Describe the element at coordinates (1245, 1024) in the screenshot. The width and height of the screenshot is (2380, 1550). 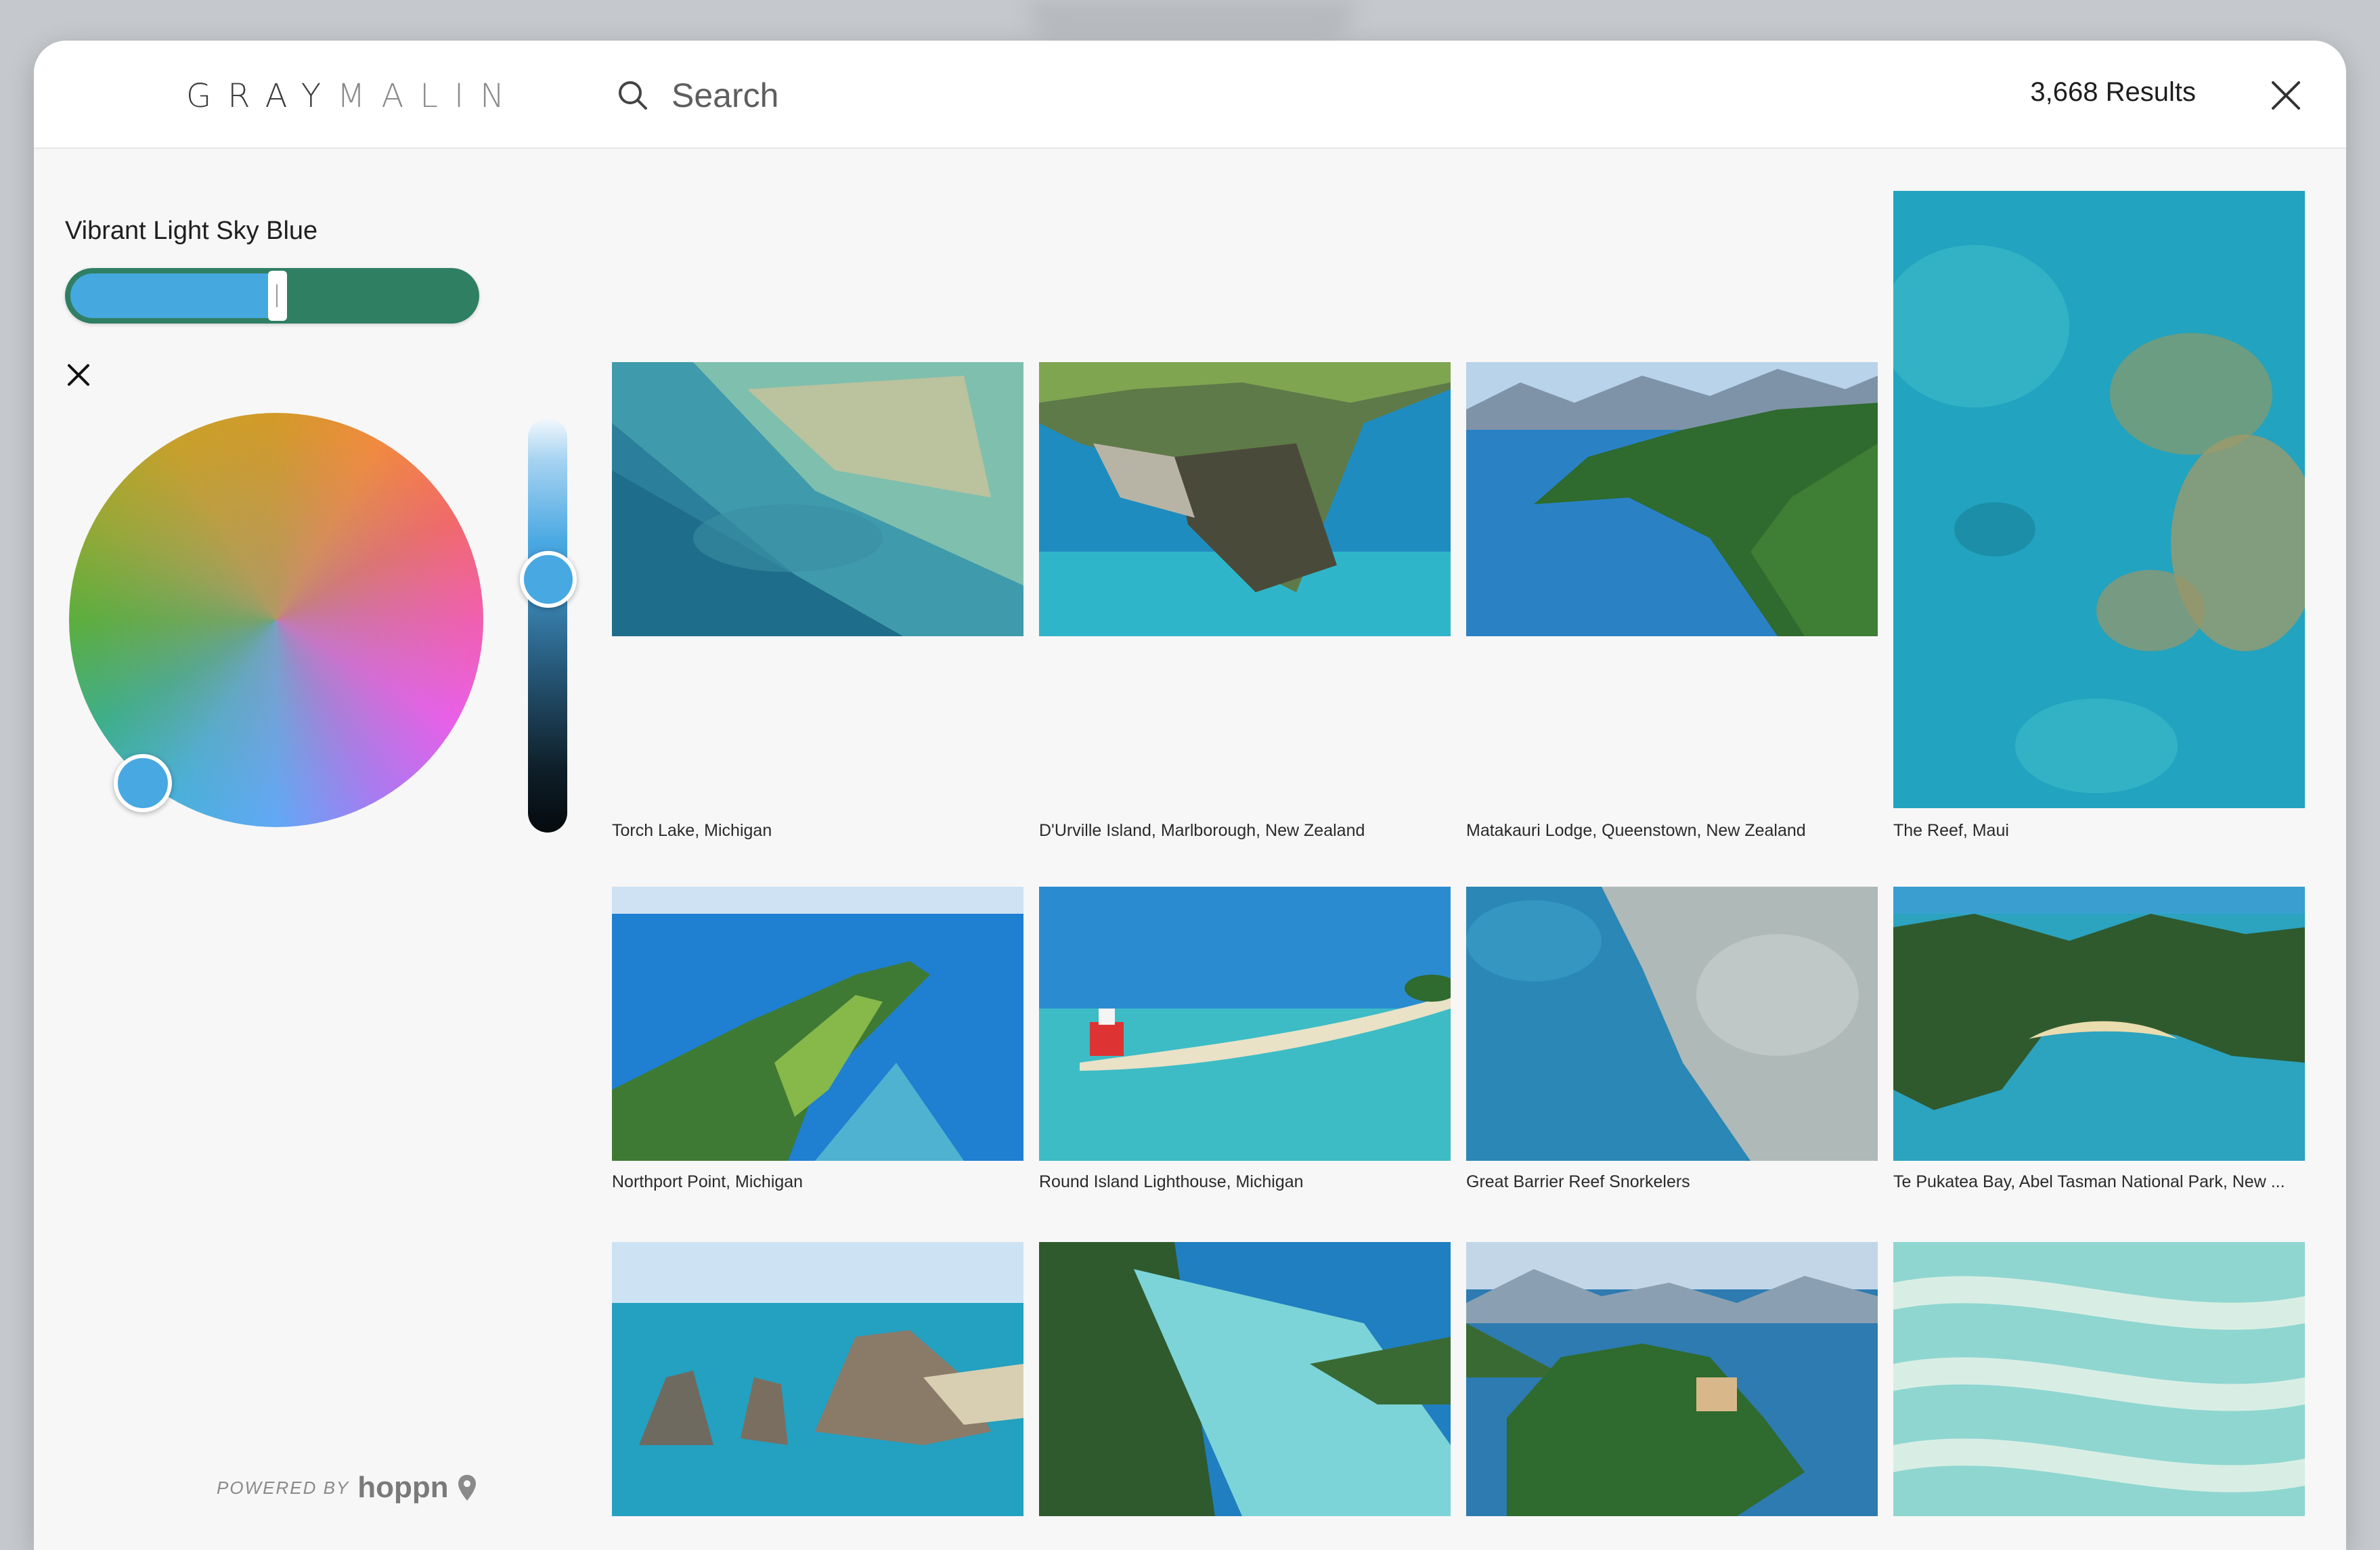
I see `photo-round-island-lighthouse` at that location.